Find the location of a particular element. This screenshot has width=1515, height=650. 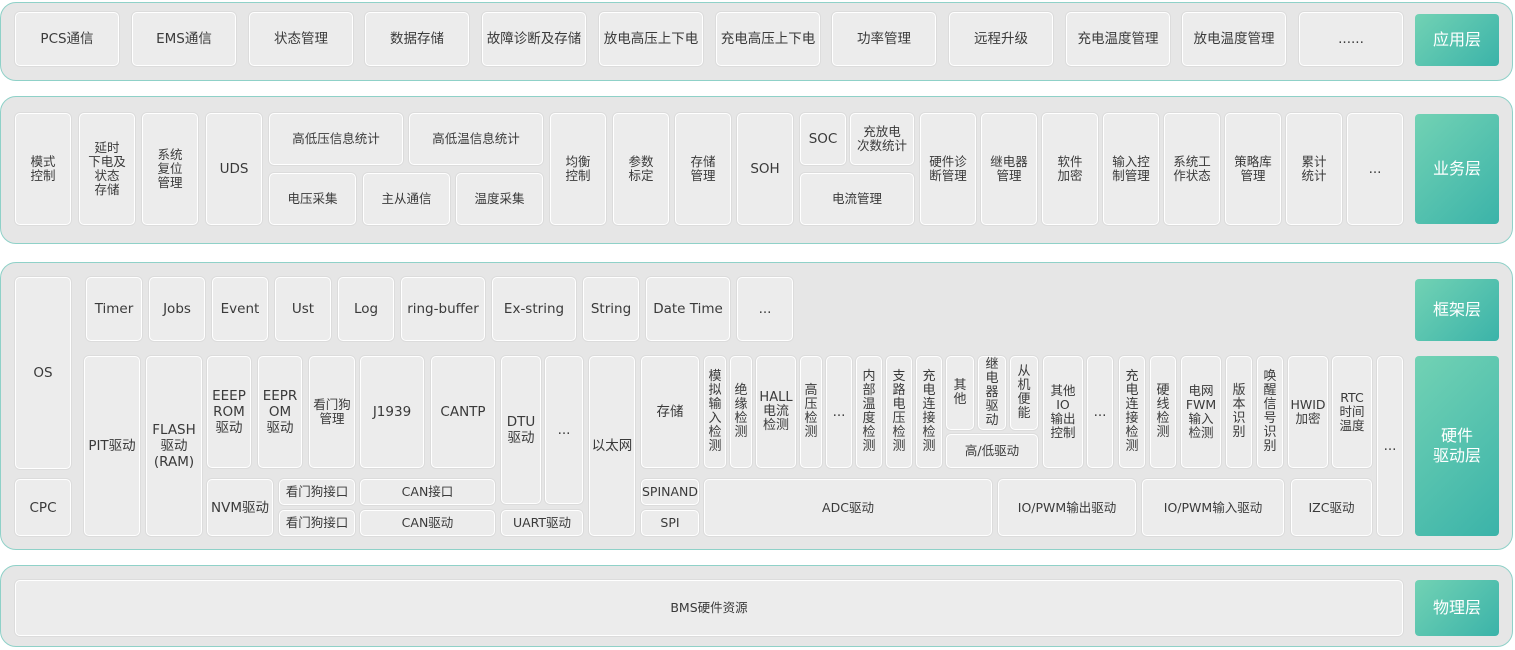

drv-internal-temp-detect: 内 部 温 度 检 测 is located at coordinates (869, 412).